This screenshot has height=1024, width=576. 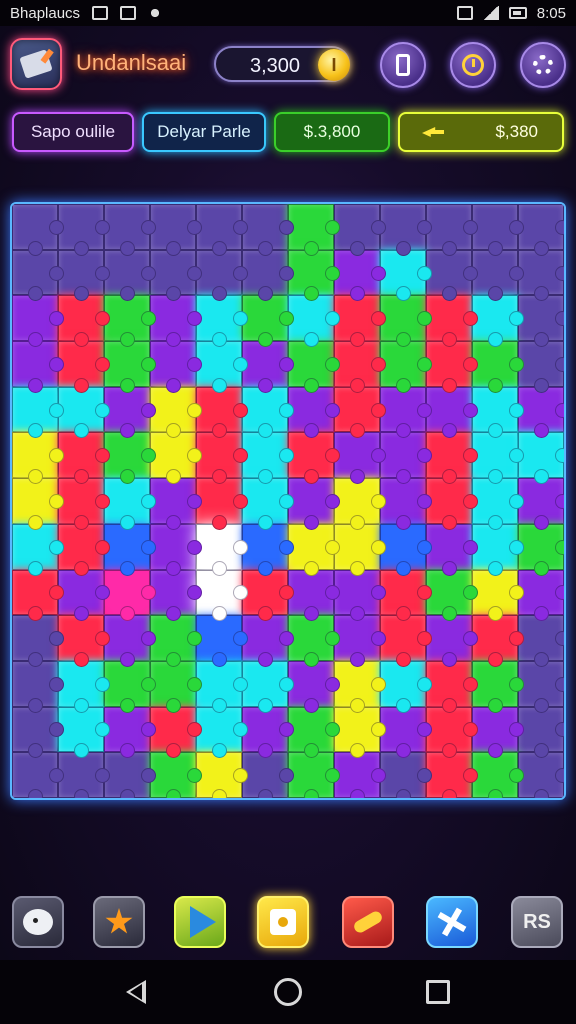 What do you see at coordinates (368, 922) in the screenshot?
I see `key-tool-button` at bounding box center [368, 922].